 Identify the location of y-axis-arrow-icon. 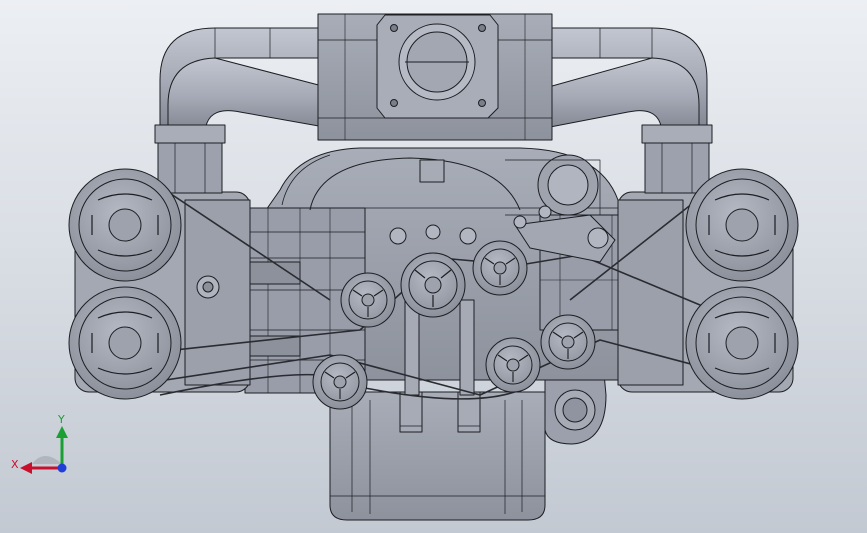
(62, 432).